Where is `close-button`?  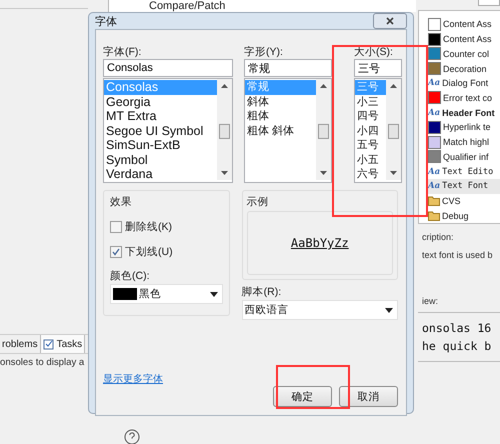 close-button is located at coordinates (390, 21).